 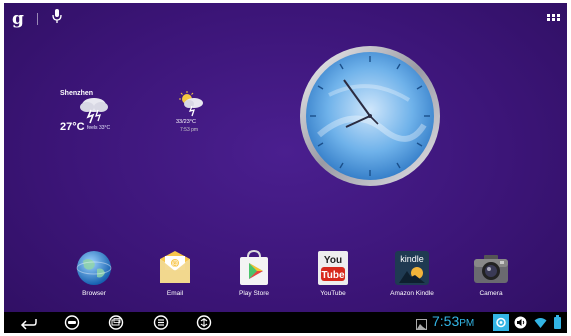 I want to click on email-icon: @, so click(x=175, y=267).